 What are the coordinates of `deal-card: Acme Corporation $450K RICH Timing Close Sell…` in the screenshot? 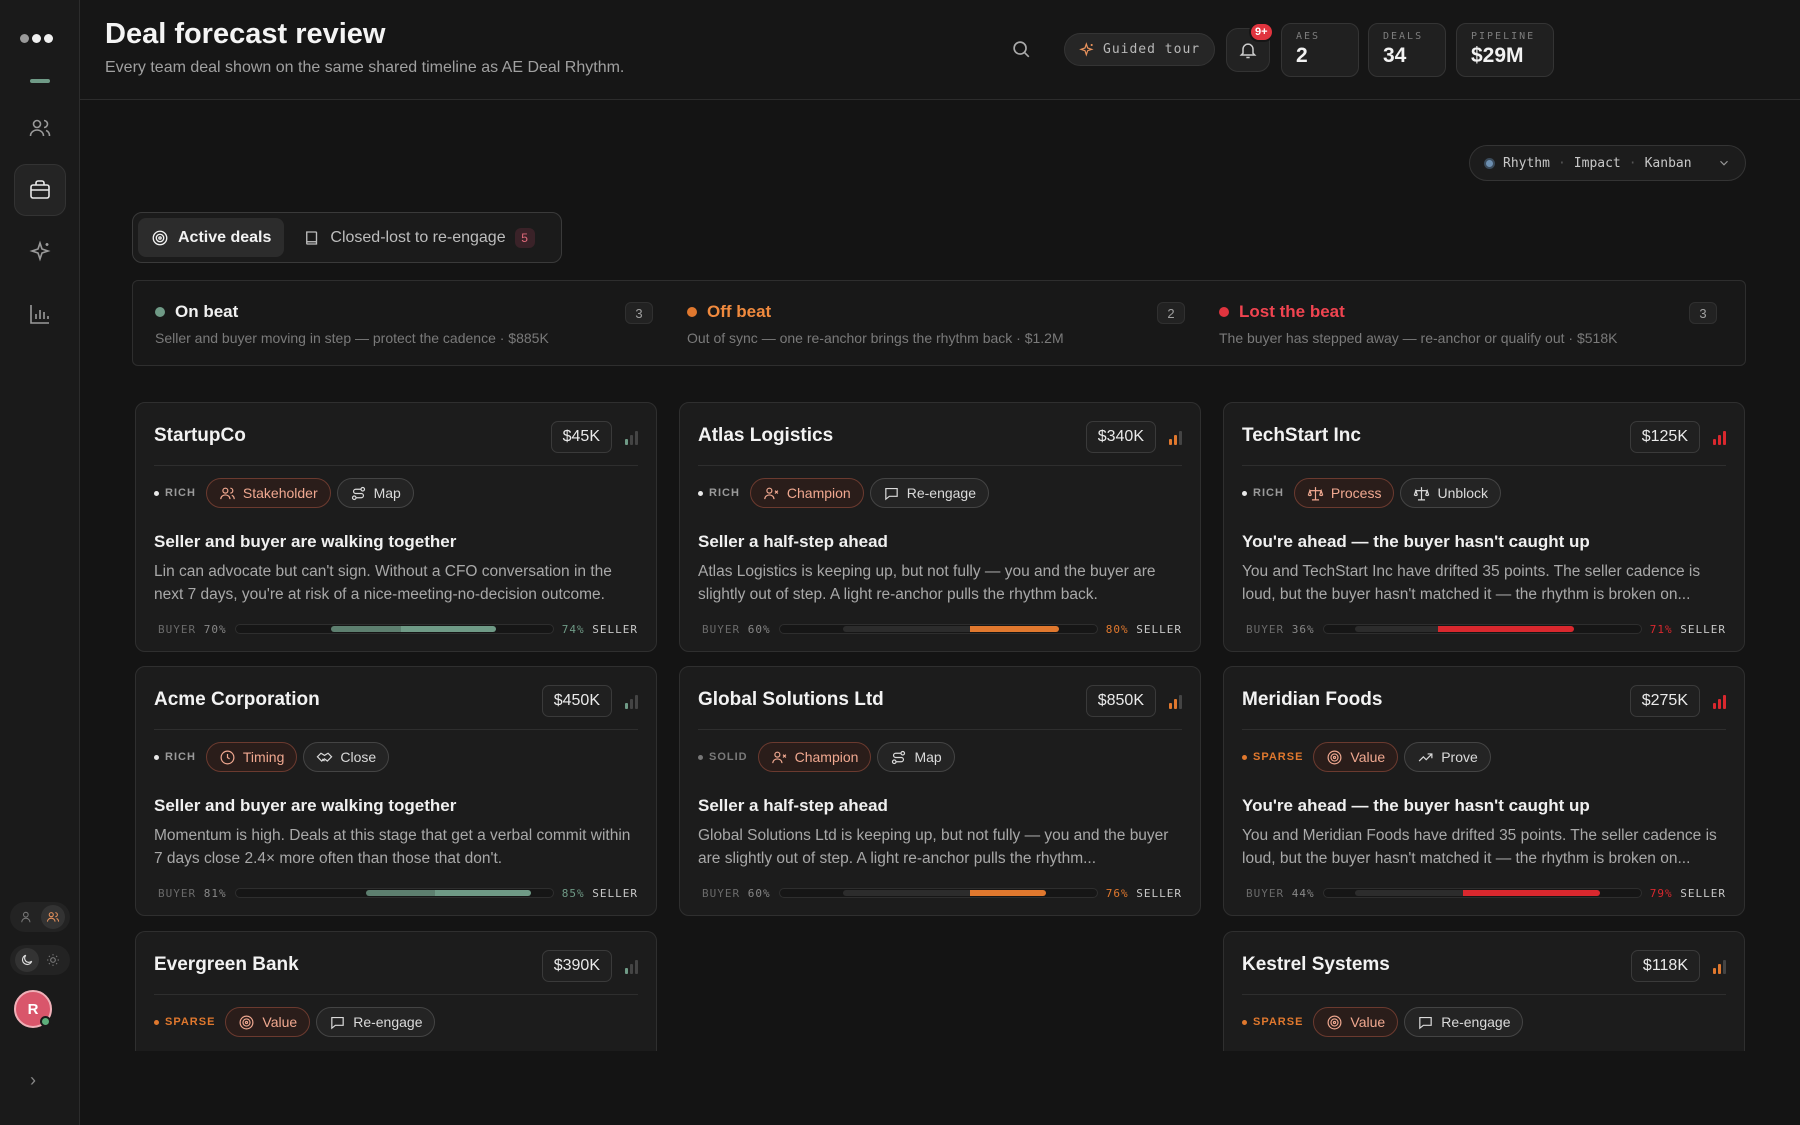 It's located at (396, 791).